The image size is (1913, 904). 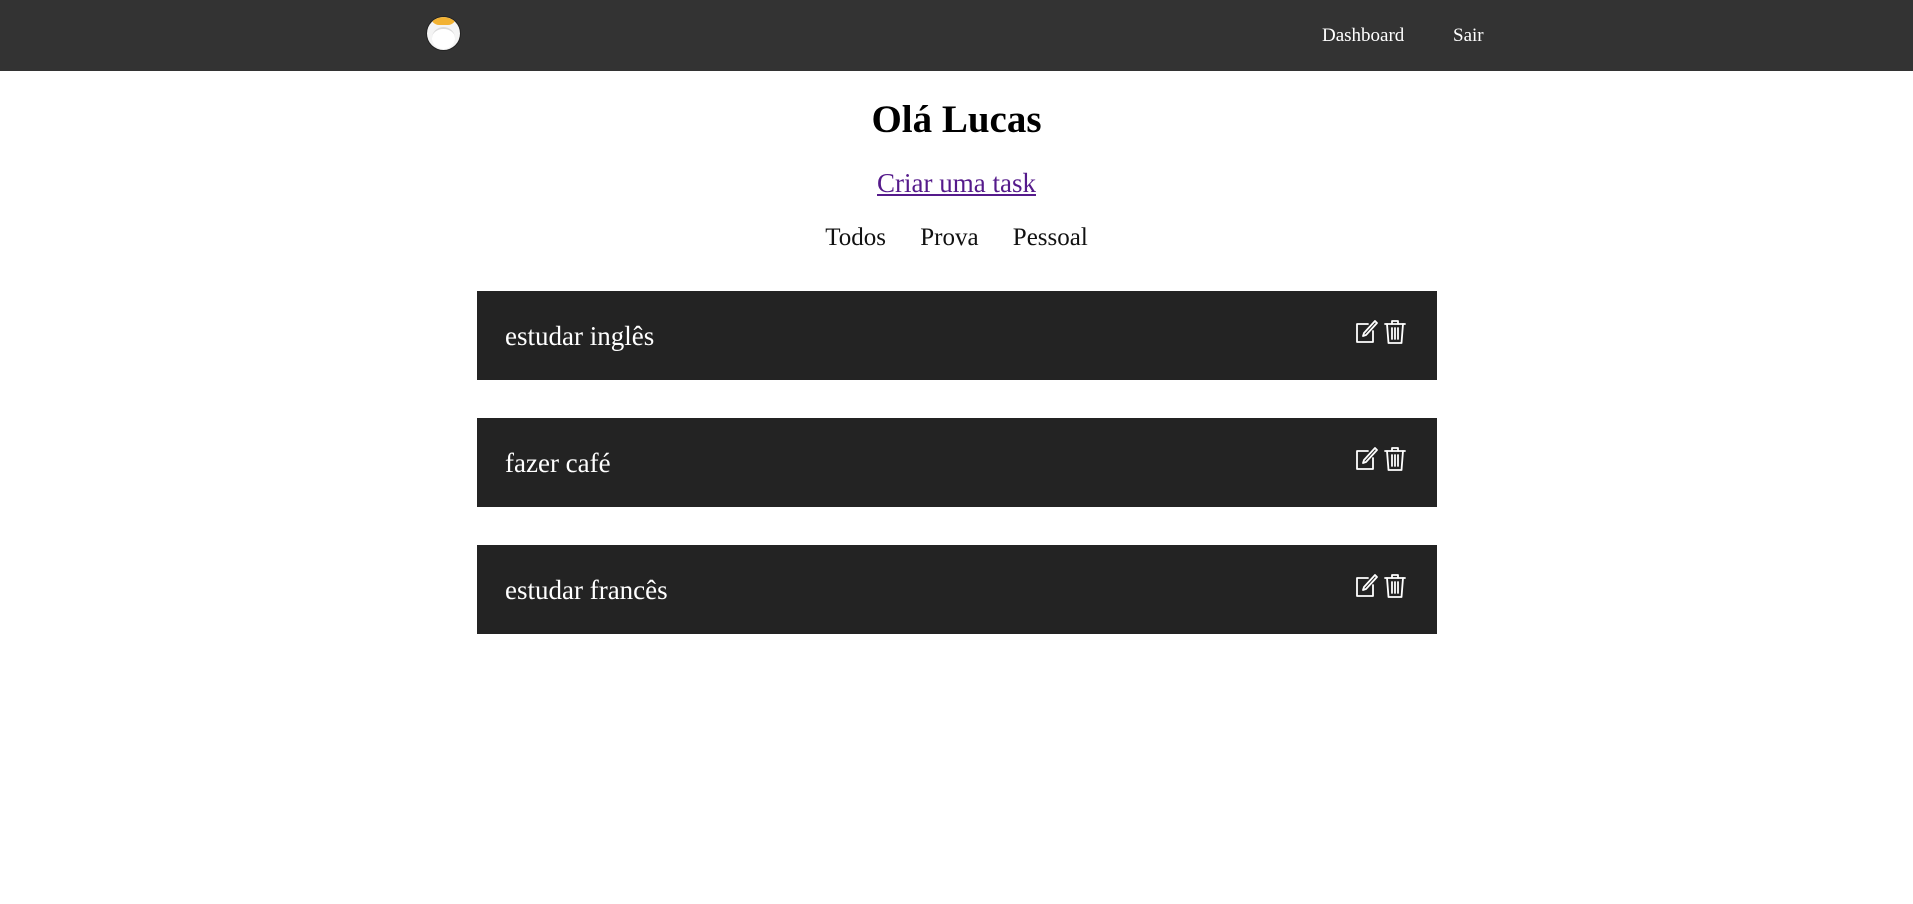 I want to click on create-task-wrapper: Criar uma task, so click(x=956, y=183).